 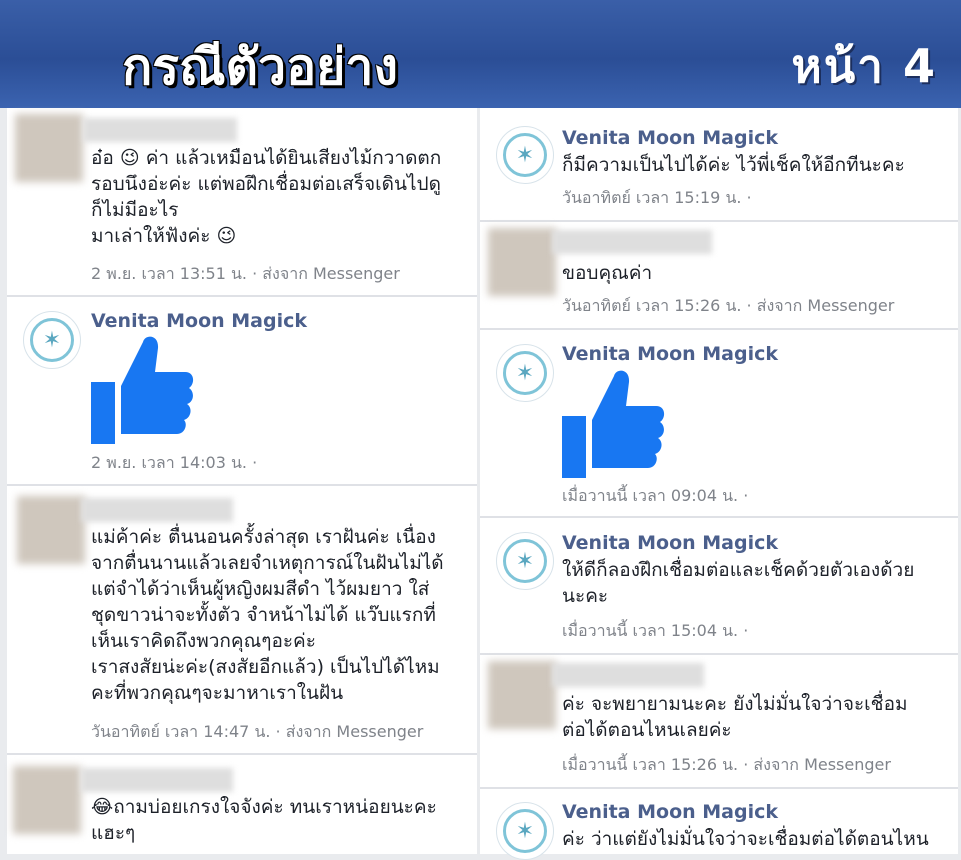 I want to click on message-timestamp: เมื่อวานนี้ เวลา 09:04 น. ·, so click(x=655, y=496).